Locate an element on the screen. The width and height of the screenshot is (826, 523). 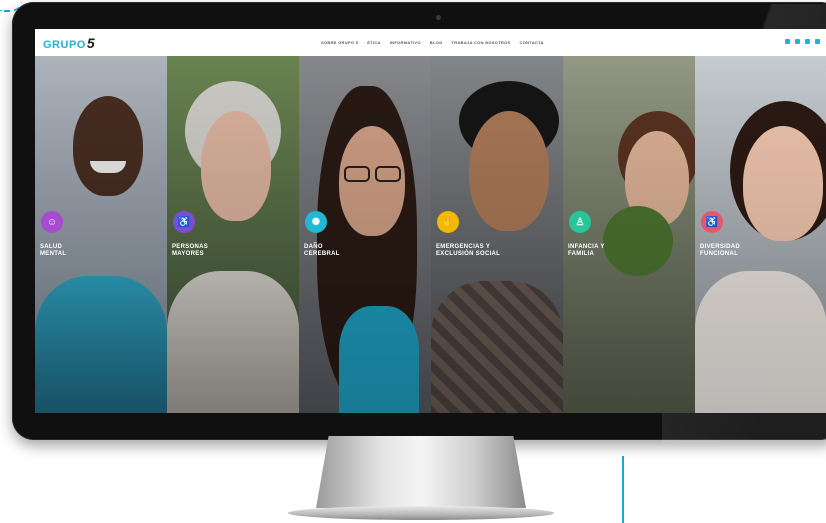
panel-label: DAÑO CEREBRAL is located at coordinates (364, 251).